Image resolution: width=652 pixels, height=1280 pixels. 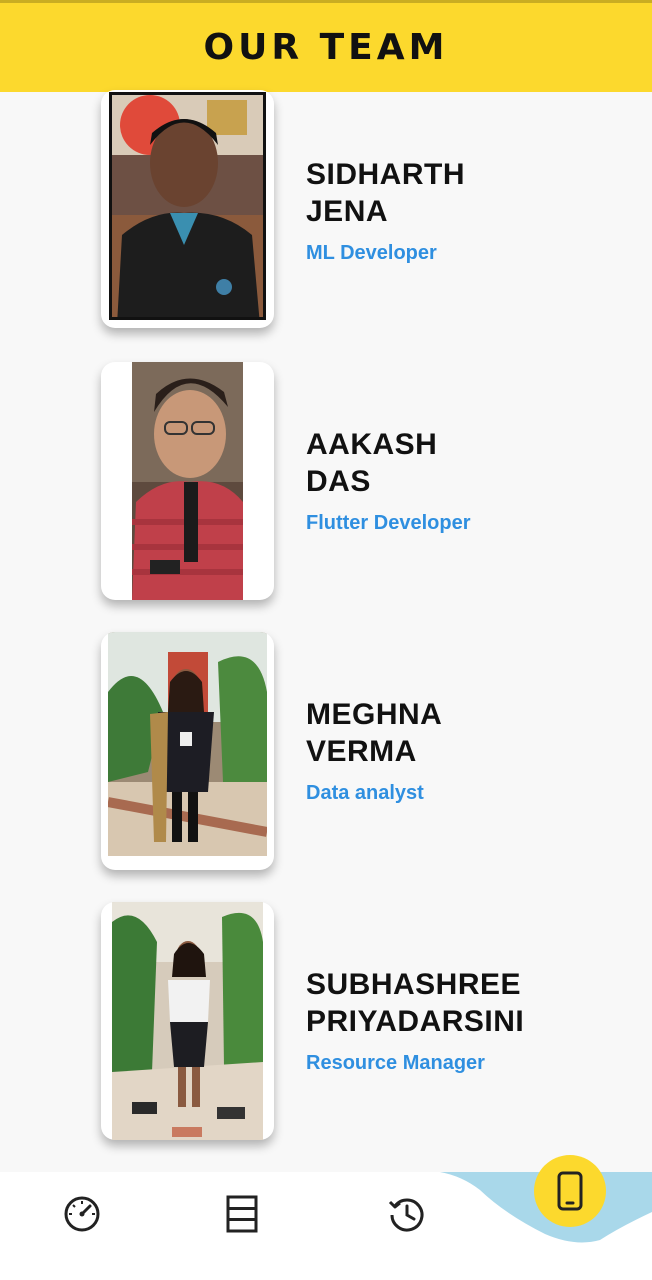 I want to click on nav-dashboard-button, so click(x=82, y=1214).